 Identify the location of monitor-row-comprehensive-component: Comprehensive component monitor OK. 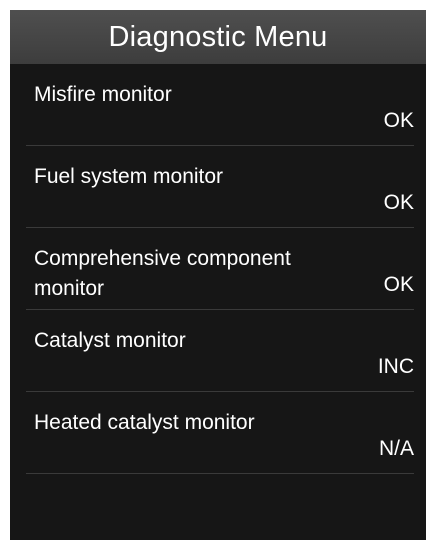
(220, 269).